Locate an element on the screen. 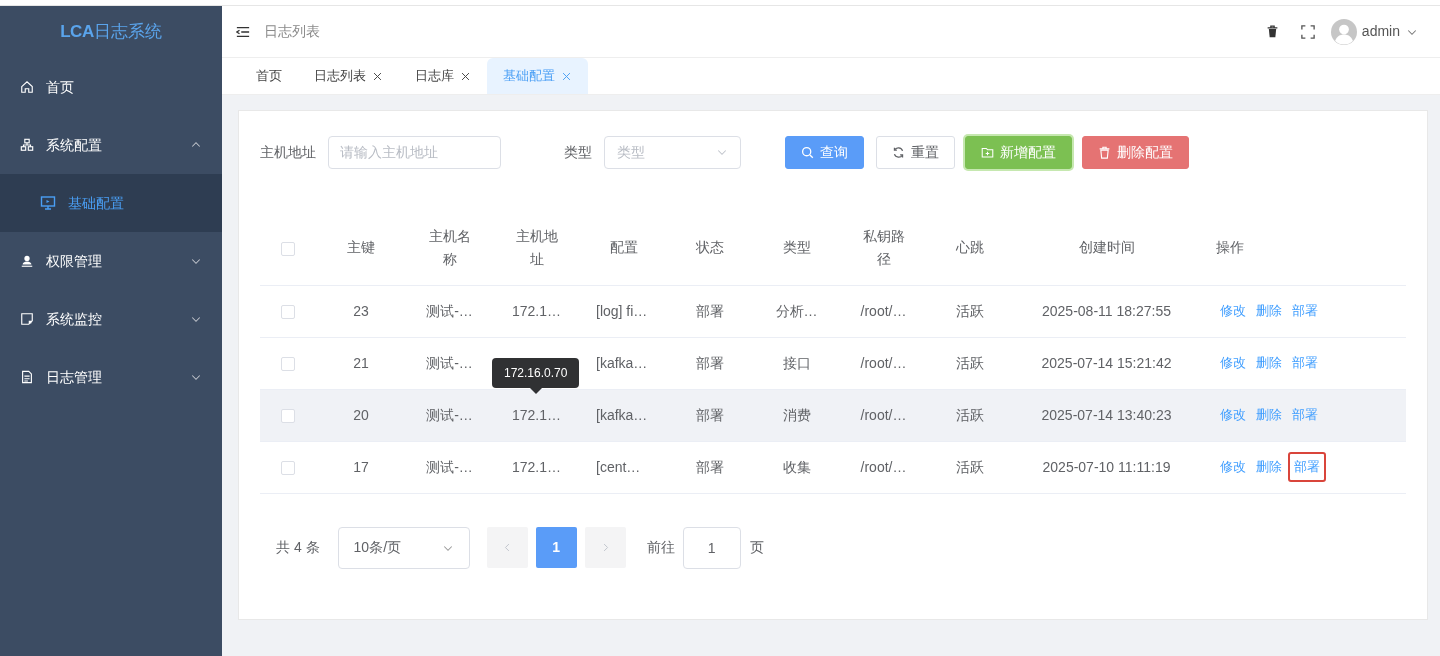 The height and width of the screenshot is (656, 1440). column-header: 状态 is located at coordinates (710, 248).